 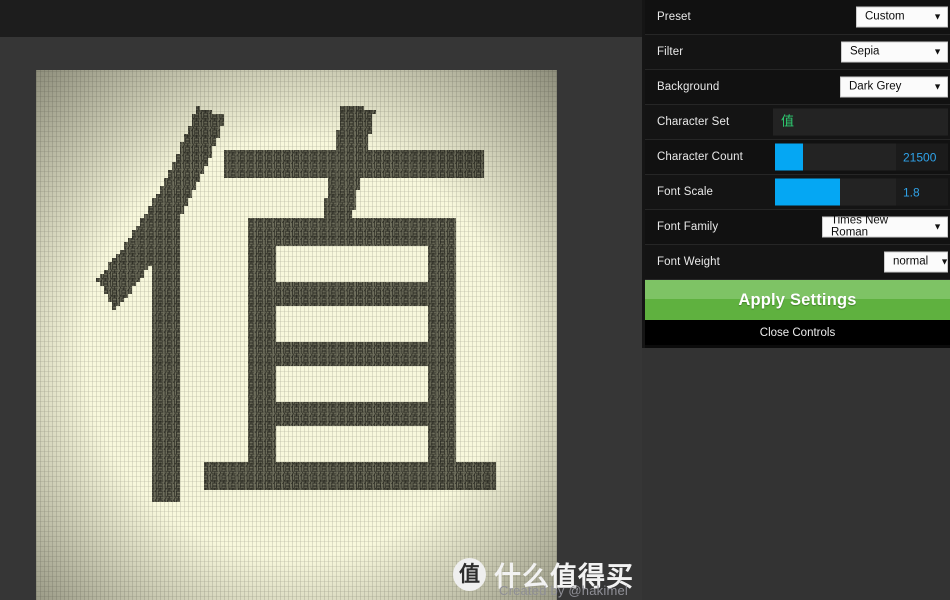 I want to click on label-font-scale: Font Scale, so click(x=685, y=192).